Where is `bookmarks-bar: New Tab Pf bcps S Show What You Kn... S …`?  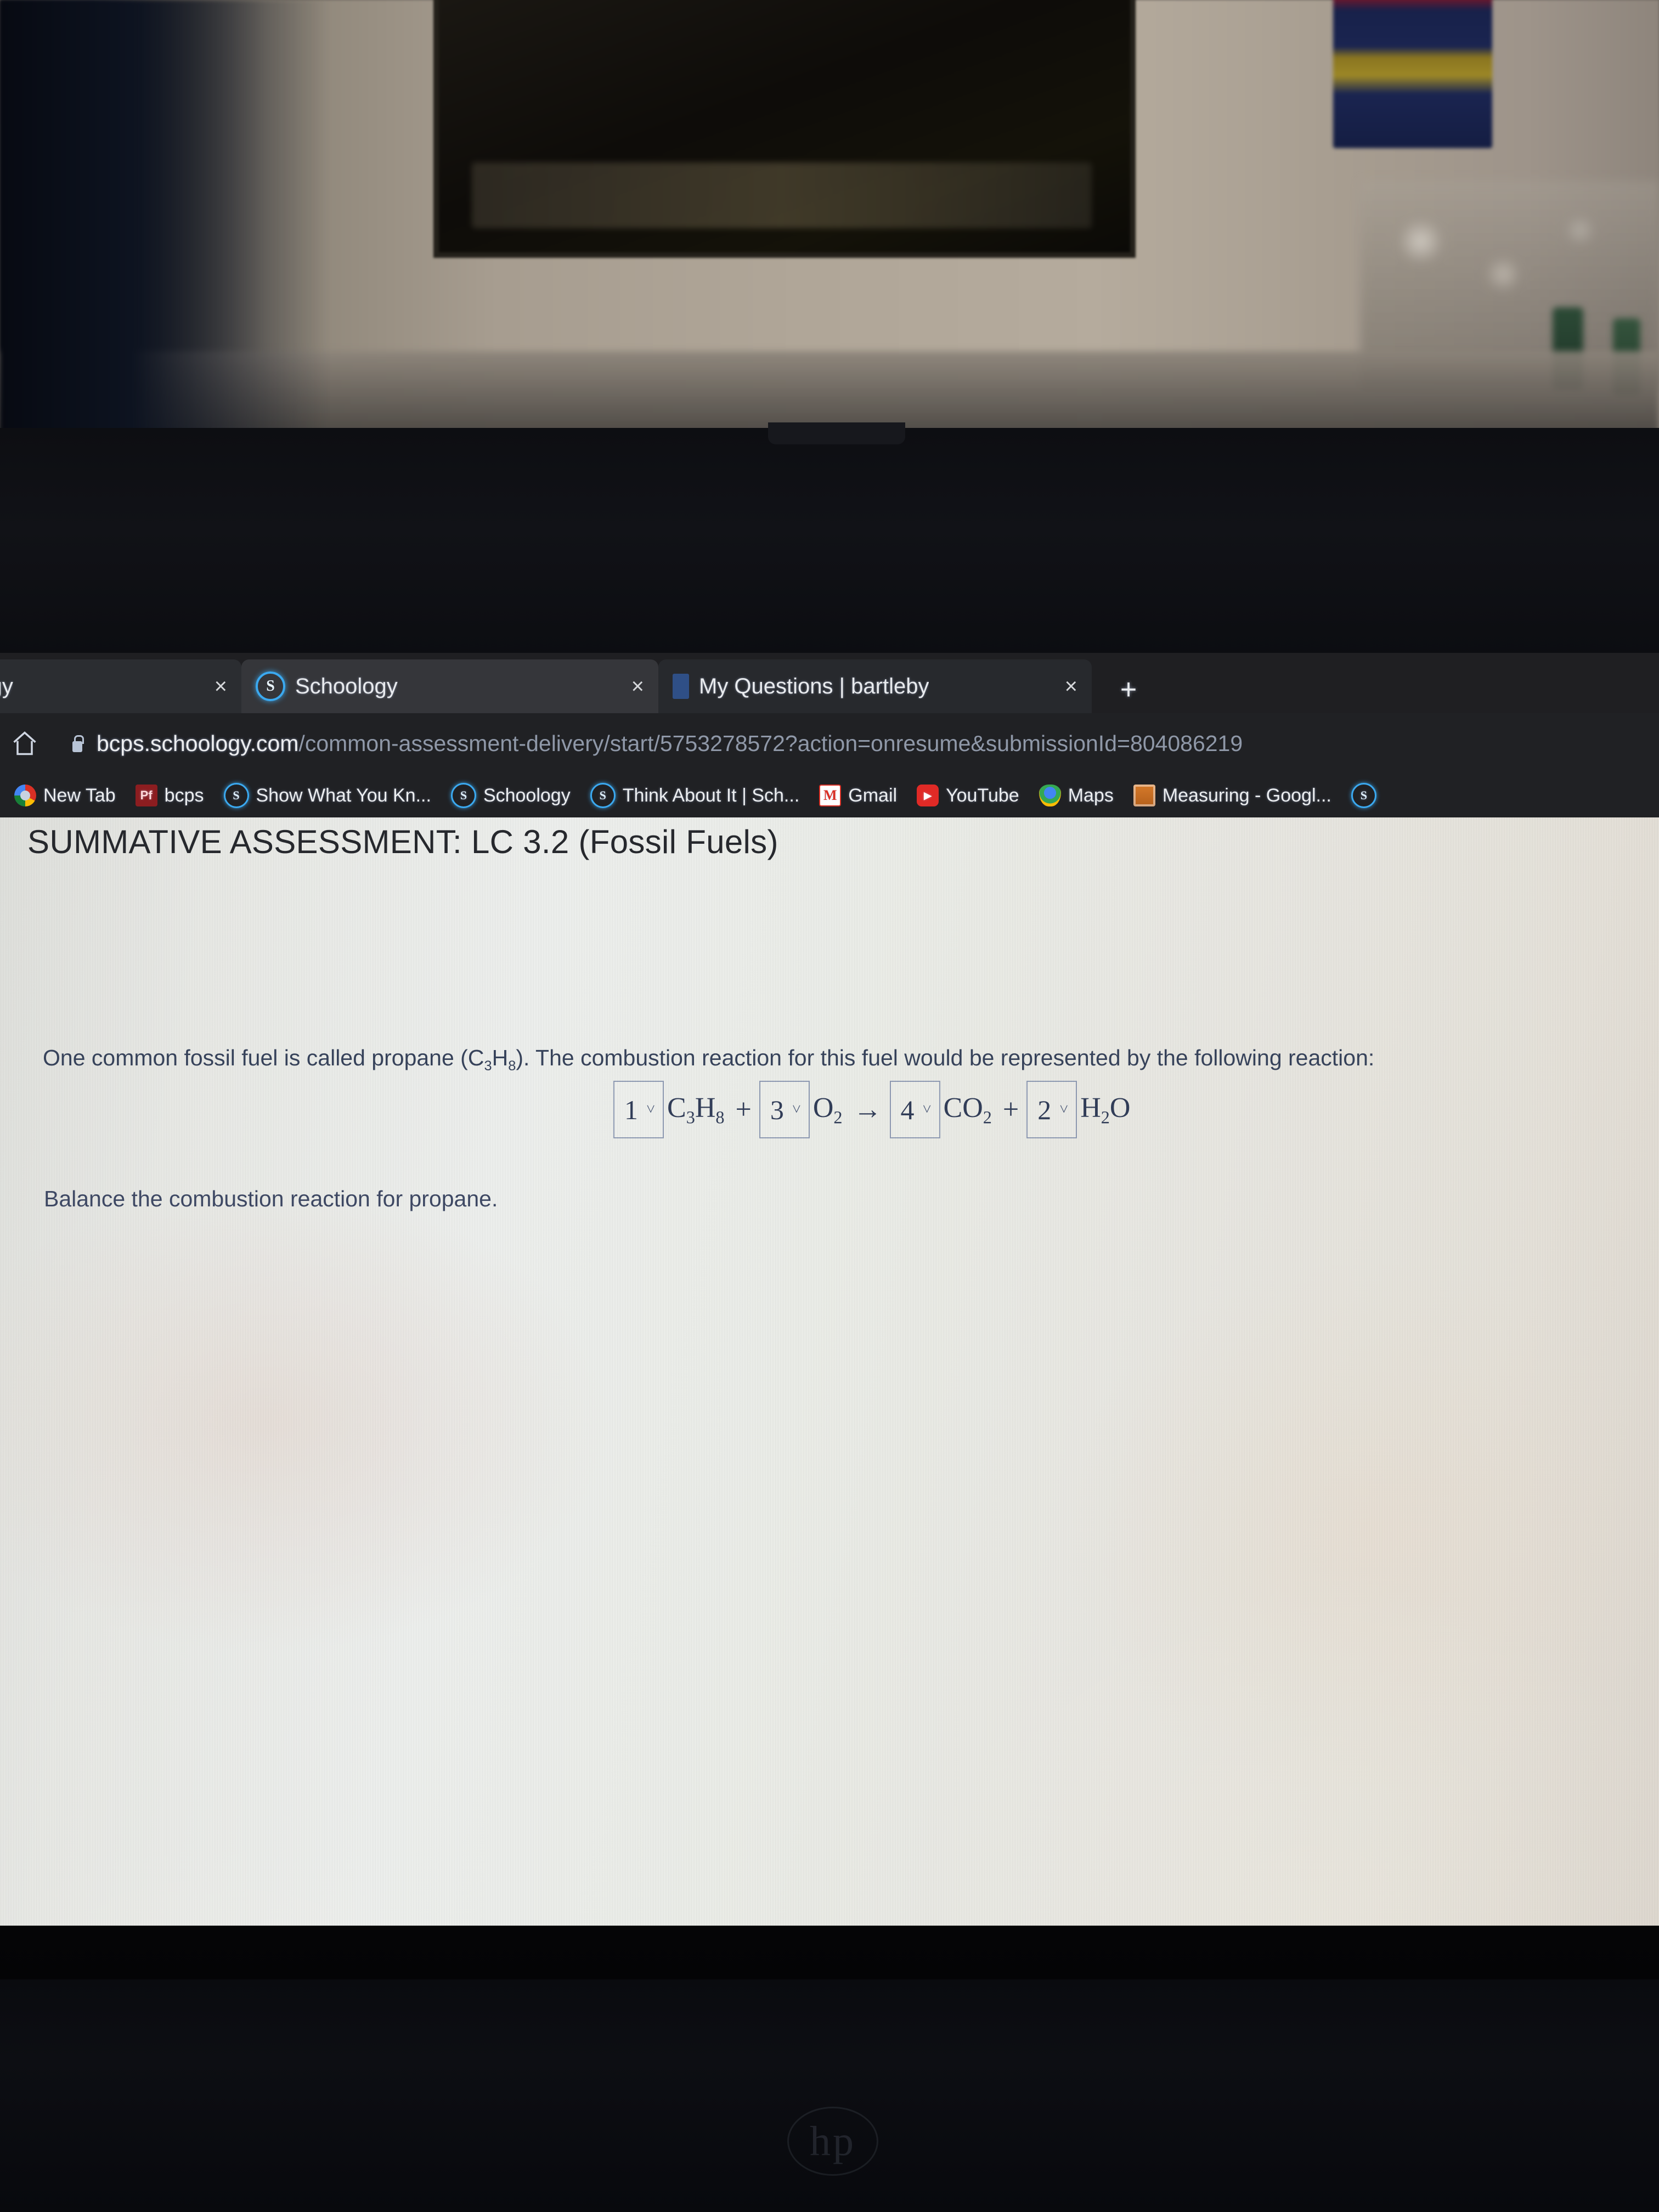
bookmarks-bar: New Tab Pf bcps S Show What You Kn... S … is located at coordinates (830, 795).